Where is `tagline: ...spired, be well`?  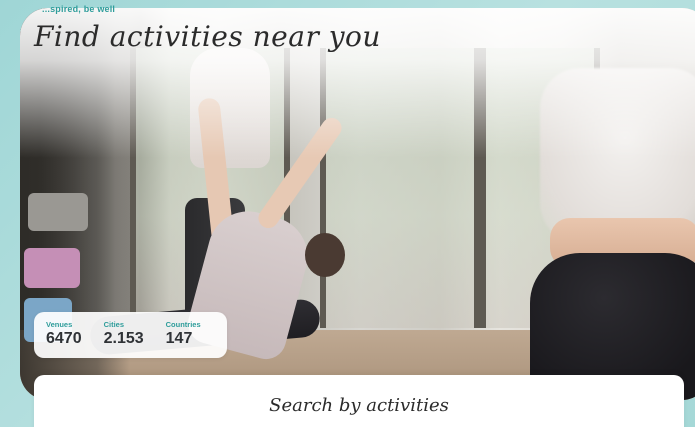 tagline: ...spired, be well is located at coordinates (79, 9).